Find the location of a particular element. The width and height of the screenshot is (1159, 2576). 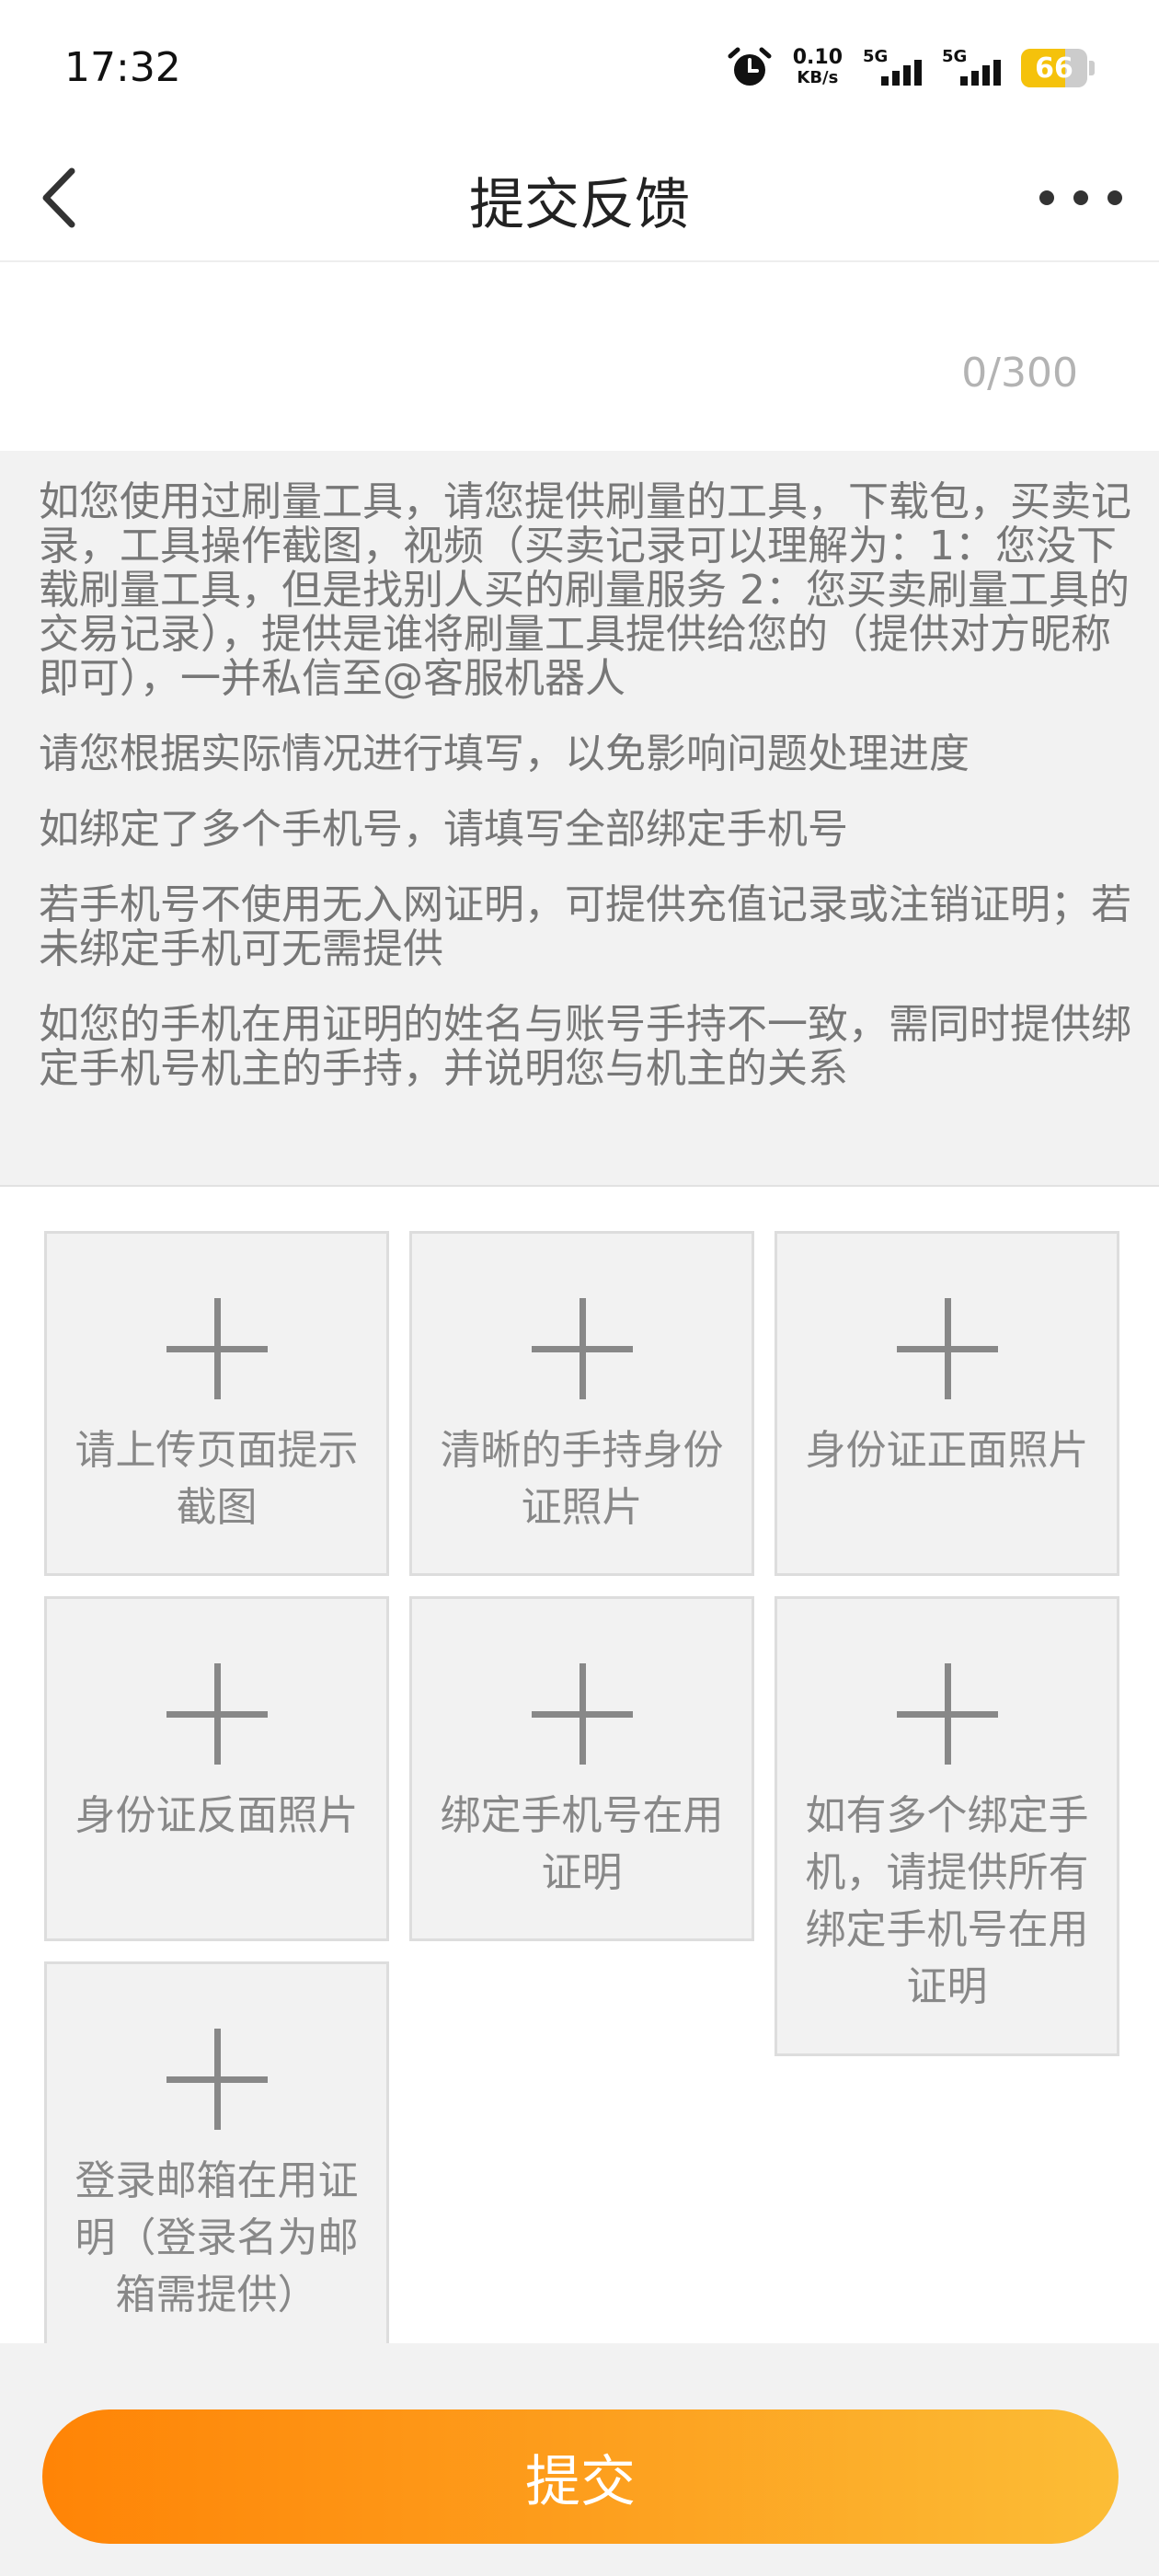

network-speed: 0.10 KB/s is located at coordinates (818, 68).